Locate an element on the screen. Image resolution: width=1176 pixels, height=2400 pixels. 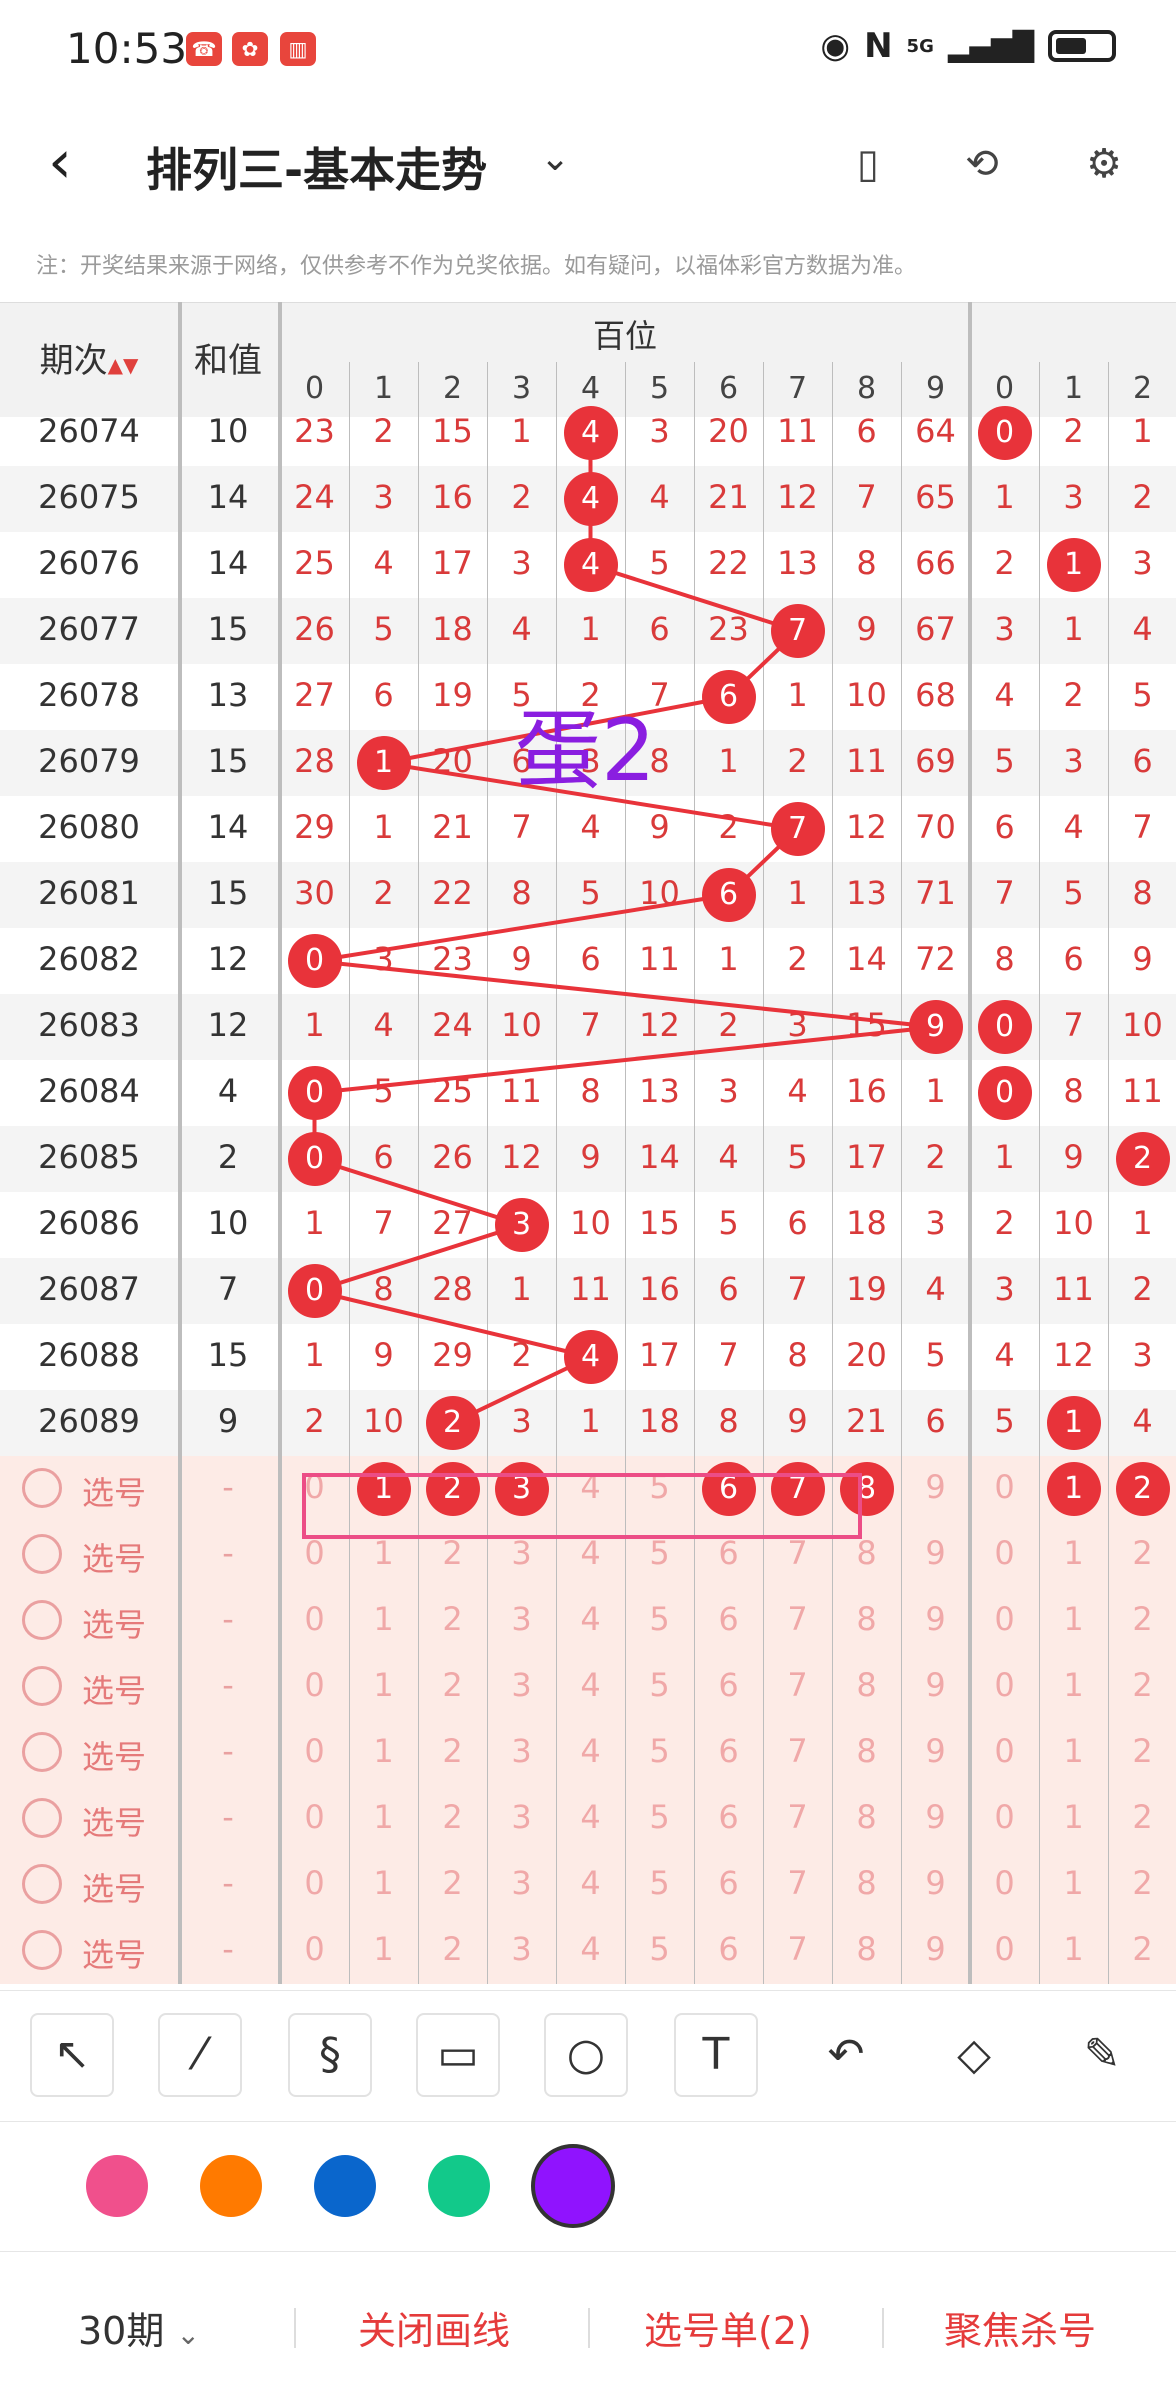
back-button: ‹ is located at coordinates (60, 162).